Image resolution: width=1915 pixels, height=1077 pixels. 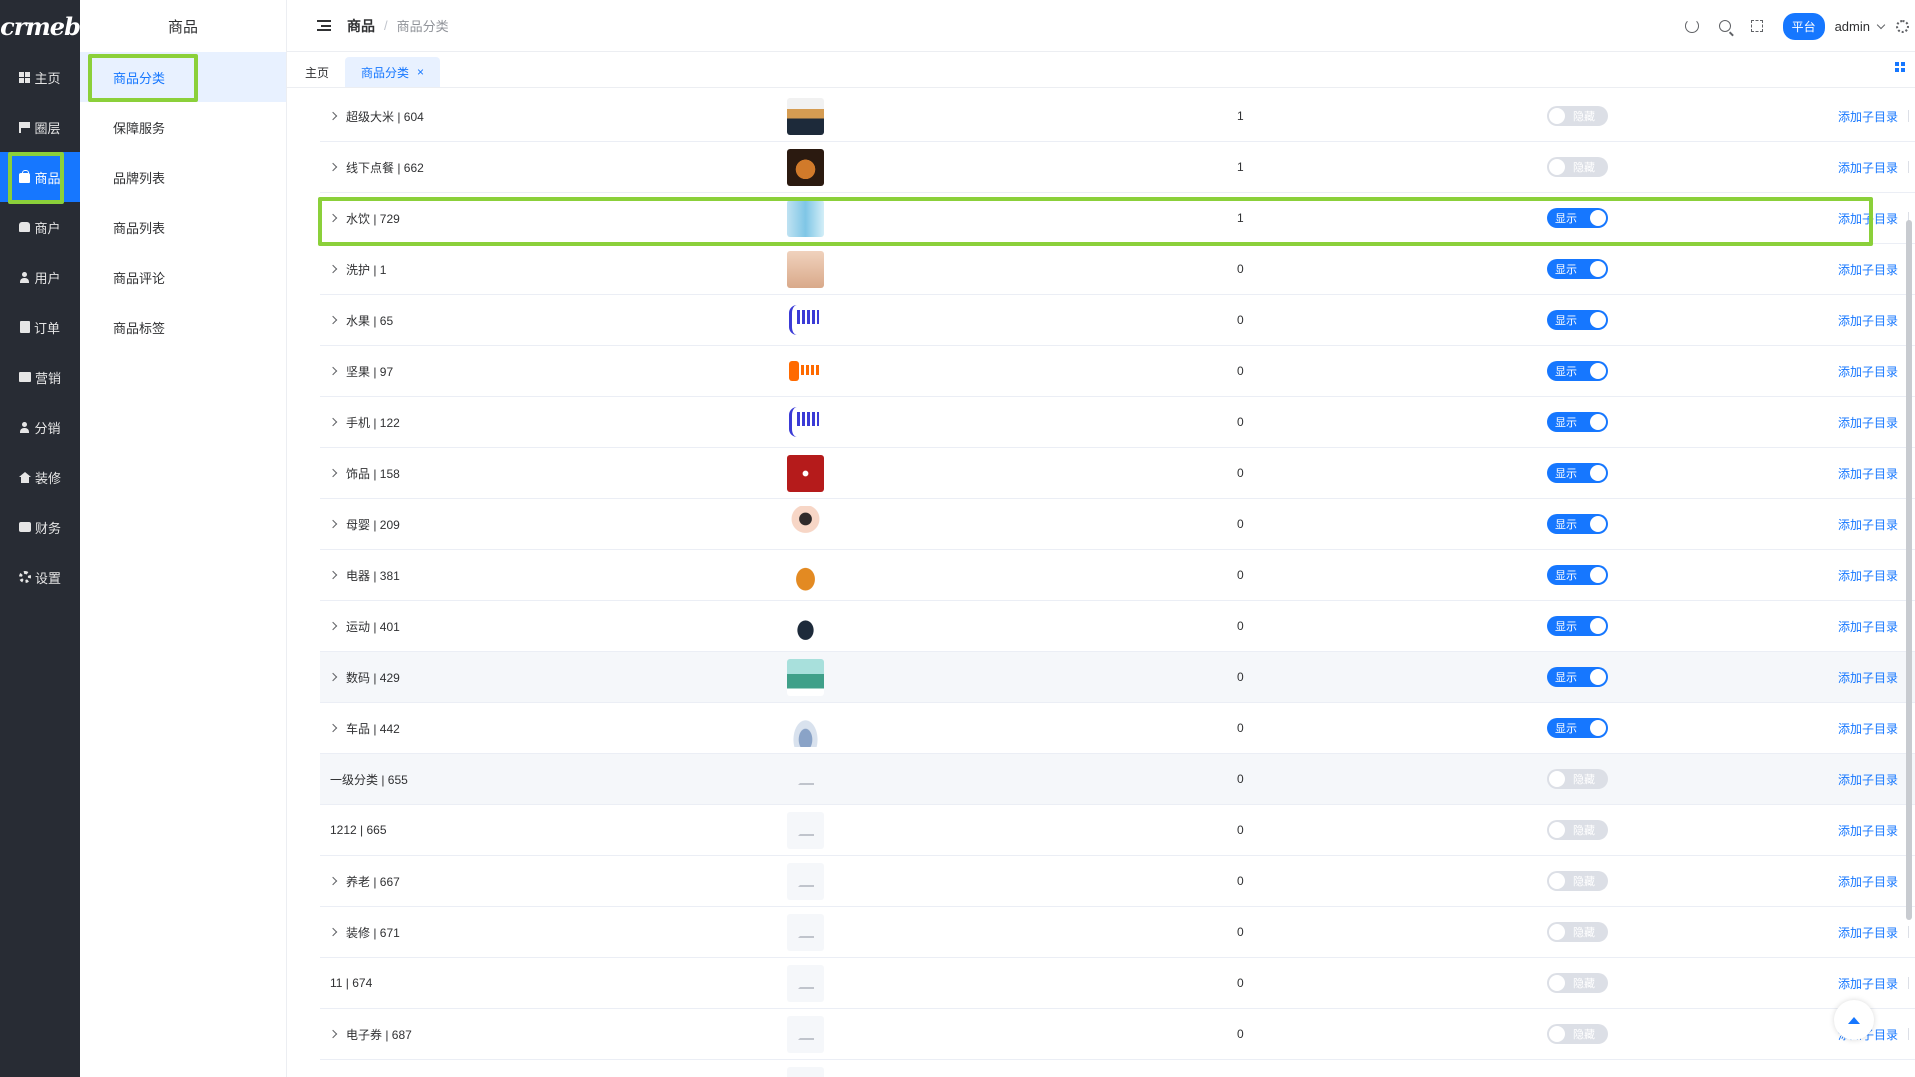 What do you see at coordinates (40, 427) in the screenshot?
I see `rail-item-7: 分销` at bounding box center [40, 427].